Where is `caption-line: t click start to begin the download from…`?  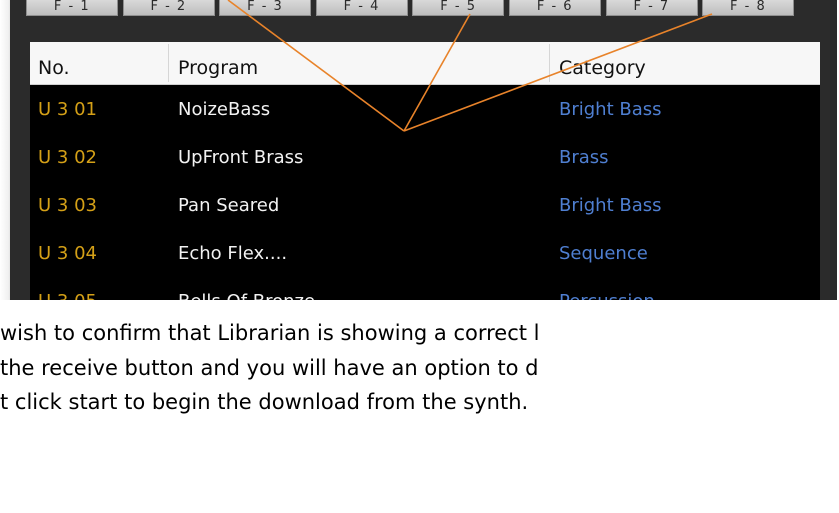 caption-line: t click start to begin the download from… is located at coordinates (264, 402).